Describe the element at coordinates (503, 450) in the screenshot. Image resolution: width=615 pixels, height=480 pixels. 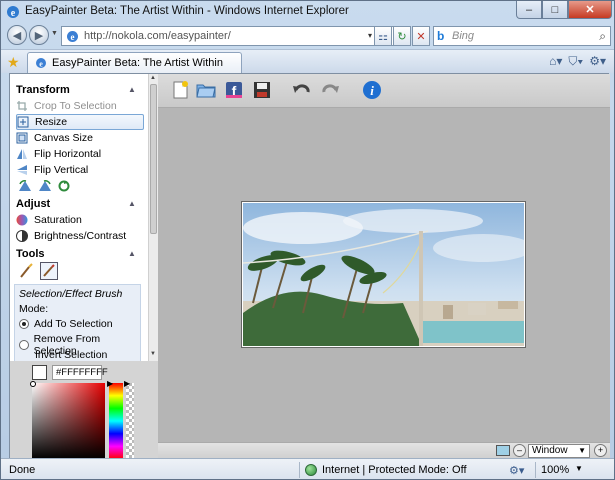
I see `fit-to-window-icon` at that location.